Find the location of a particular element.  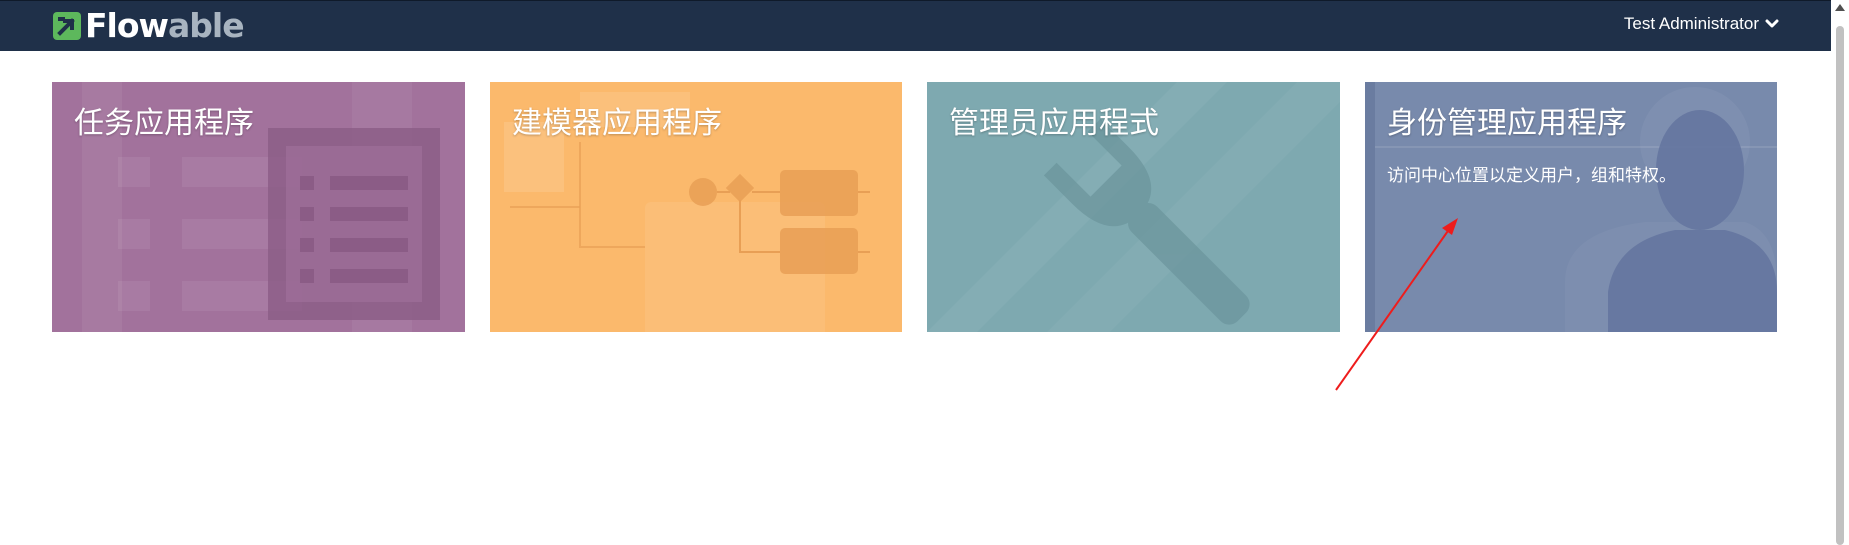

user-menu-dropdown: Test Administrator is located at coordinates (1701, 24).